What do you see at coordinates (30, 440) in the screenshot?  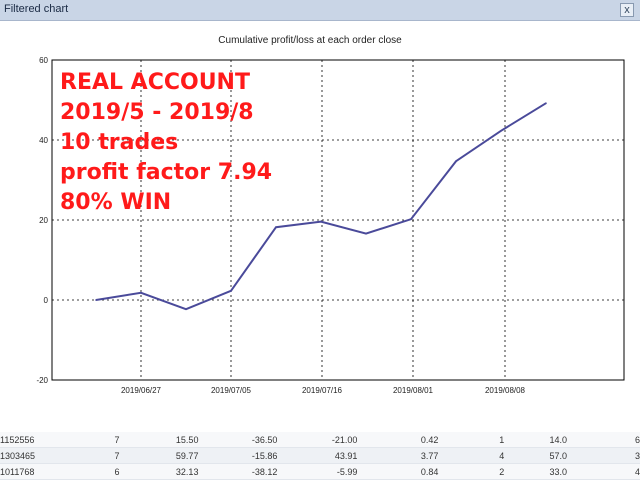 I see `table-cell: 1152556` at bounding box center [30, 440].